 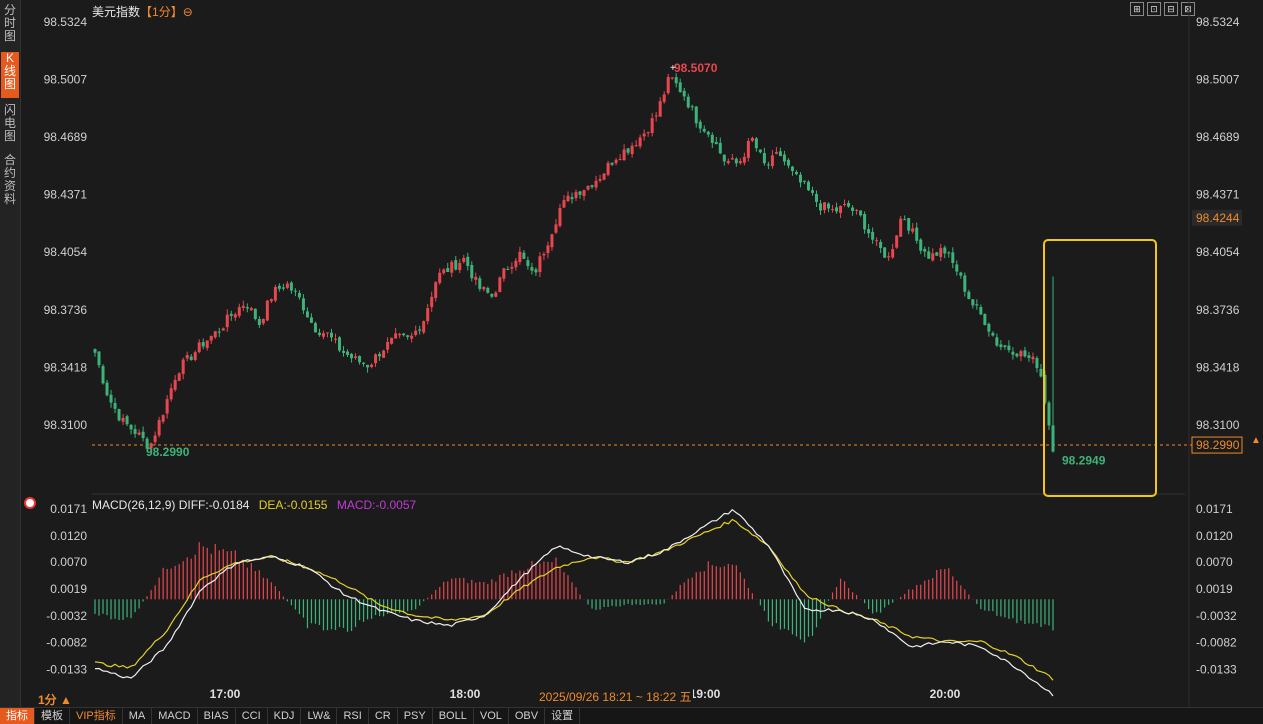 I want to click on macd-tick-right: -0.0082, so click(x=1216, y=643).